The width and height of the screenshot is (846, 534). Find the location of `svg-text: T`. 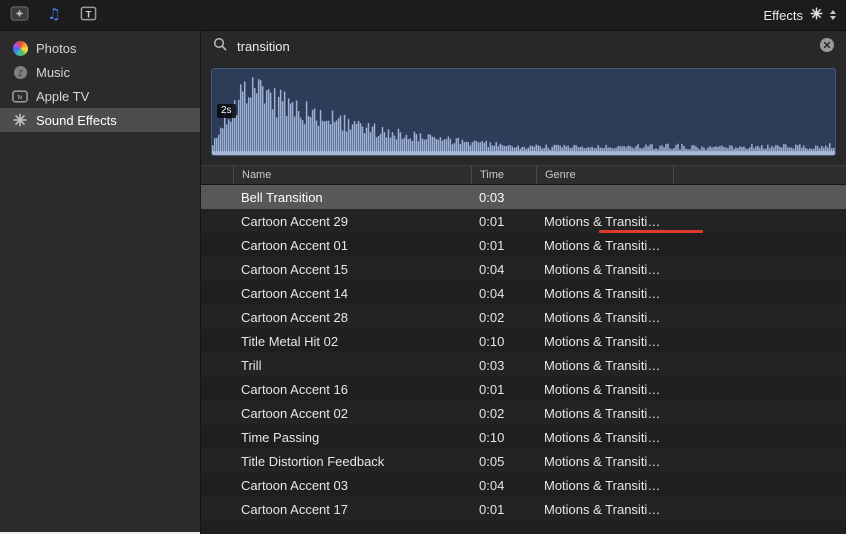

svg-text: T is located at coordinates (89, 14).